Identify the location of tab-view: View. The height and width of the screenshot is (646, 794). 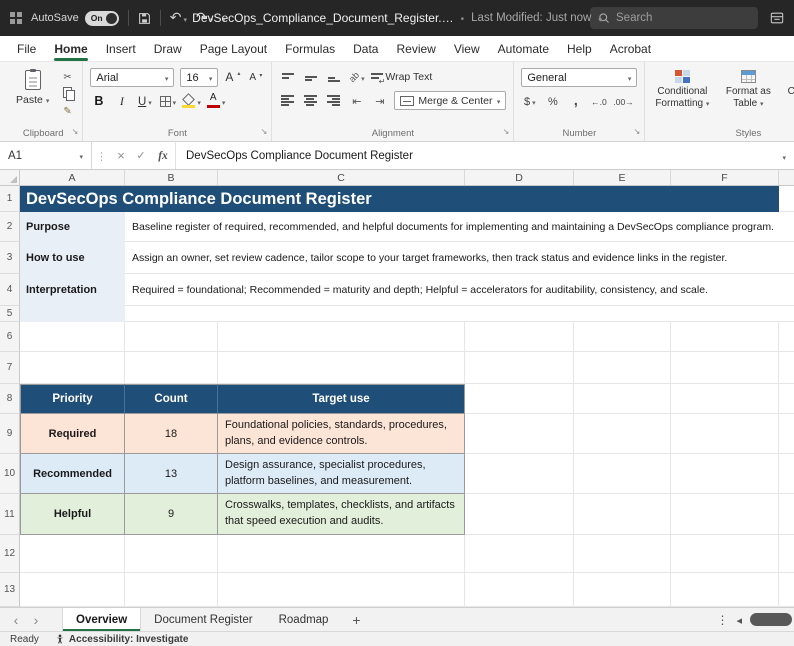
(467, 49).